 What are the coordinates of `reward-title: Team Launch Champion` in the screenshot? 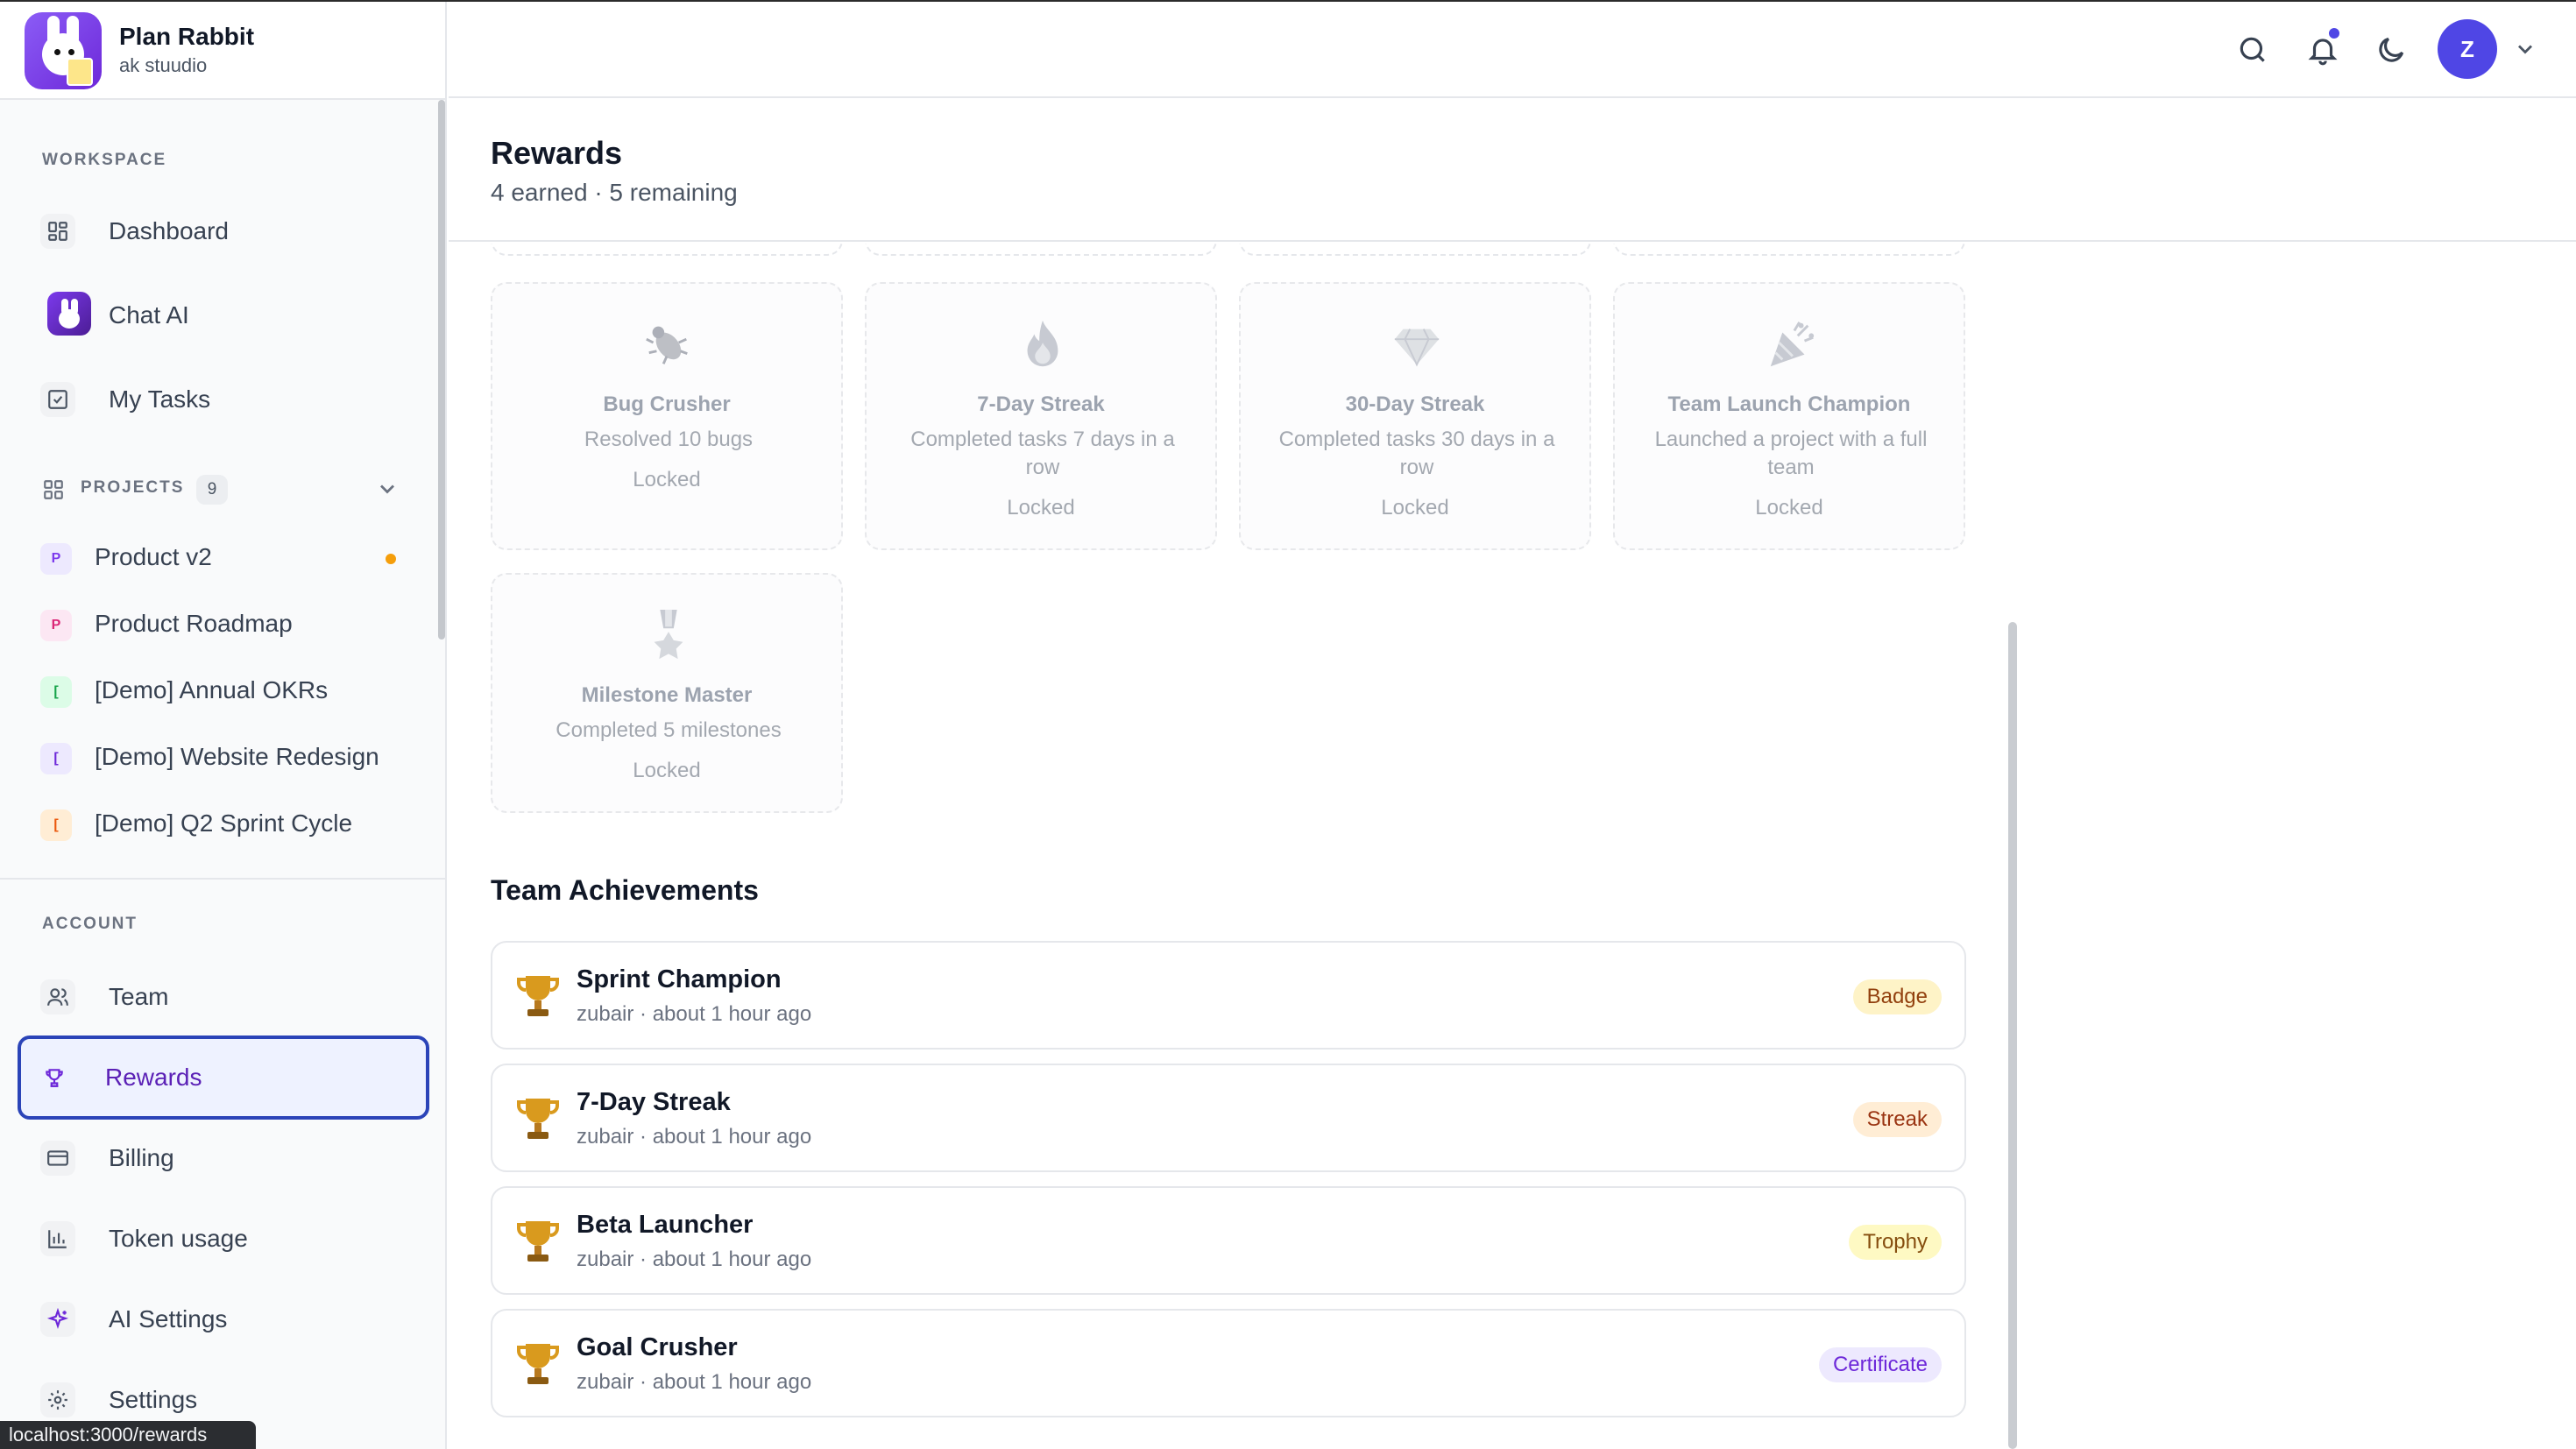 It's located at (1789, 404).